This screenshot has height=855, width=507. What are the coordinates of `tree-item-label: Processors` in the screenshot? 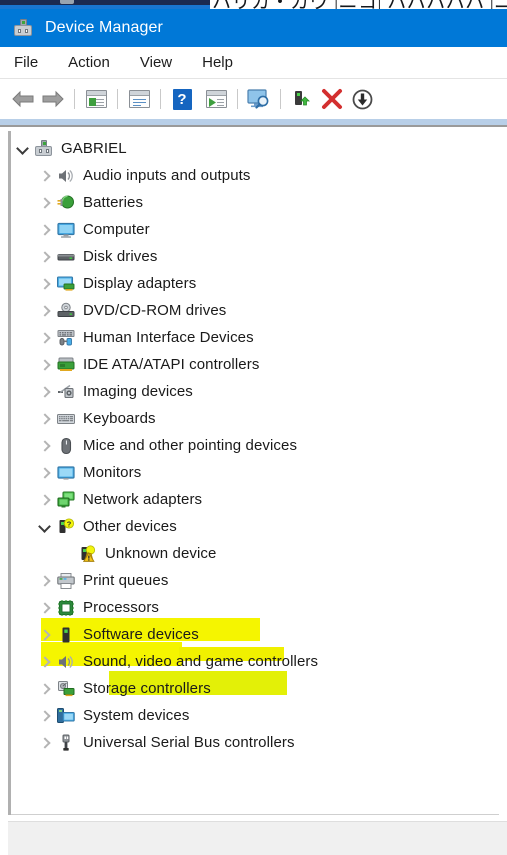 It's located at (121, 607).